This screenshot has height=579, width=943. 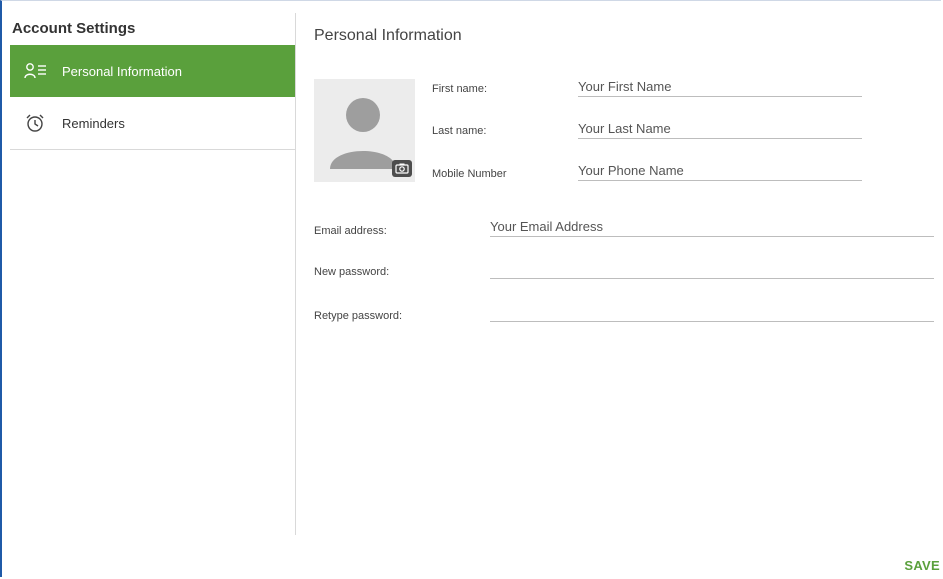 I want to click on sidebar-item-personal-information: Personal Information, so click(x=152, y=71).